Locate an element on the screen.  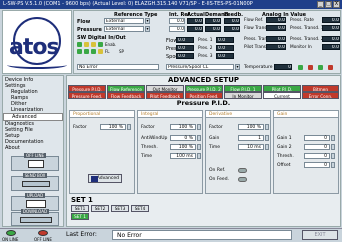
sidebar-item-advanced: Advanced is located at coordinates (33, 117).